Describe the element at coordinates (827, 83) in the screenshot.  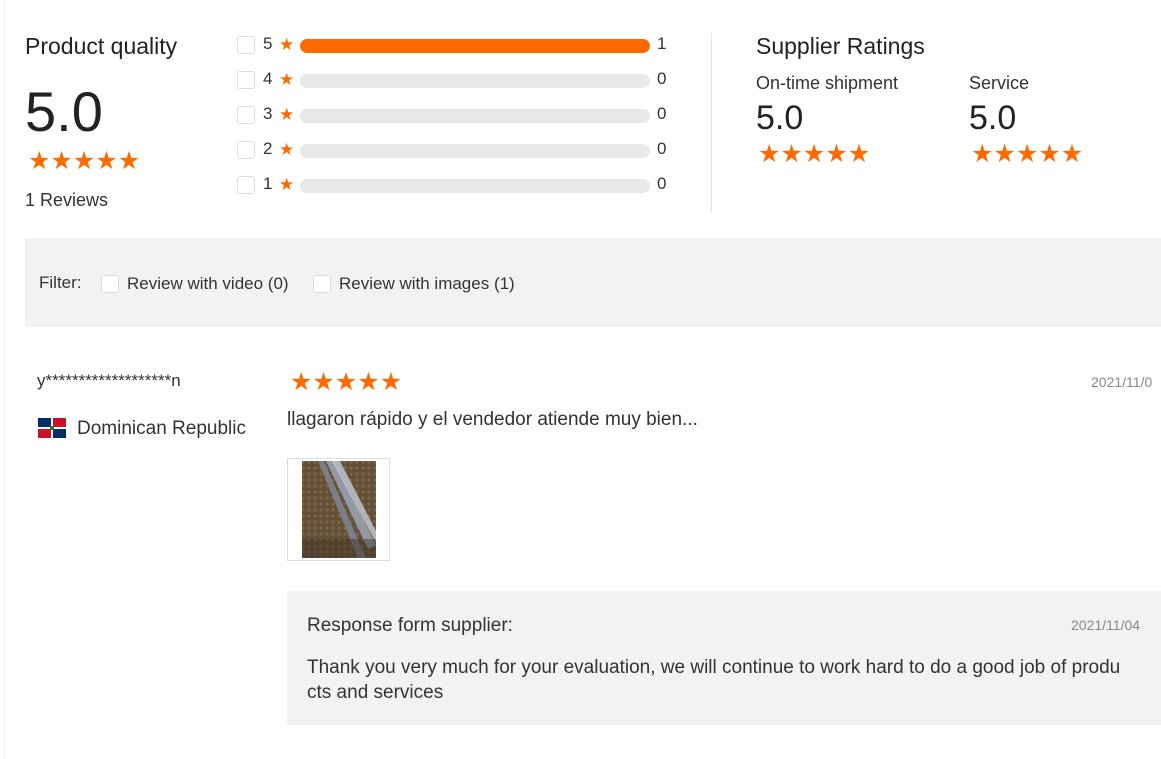
I see `ontime-shipment-label: On-time shipment` at that location.